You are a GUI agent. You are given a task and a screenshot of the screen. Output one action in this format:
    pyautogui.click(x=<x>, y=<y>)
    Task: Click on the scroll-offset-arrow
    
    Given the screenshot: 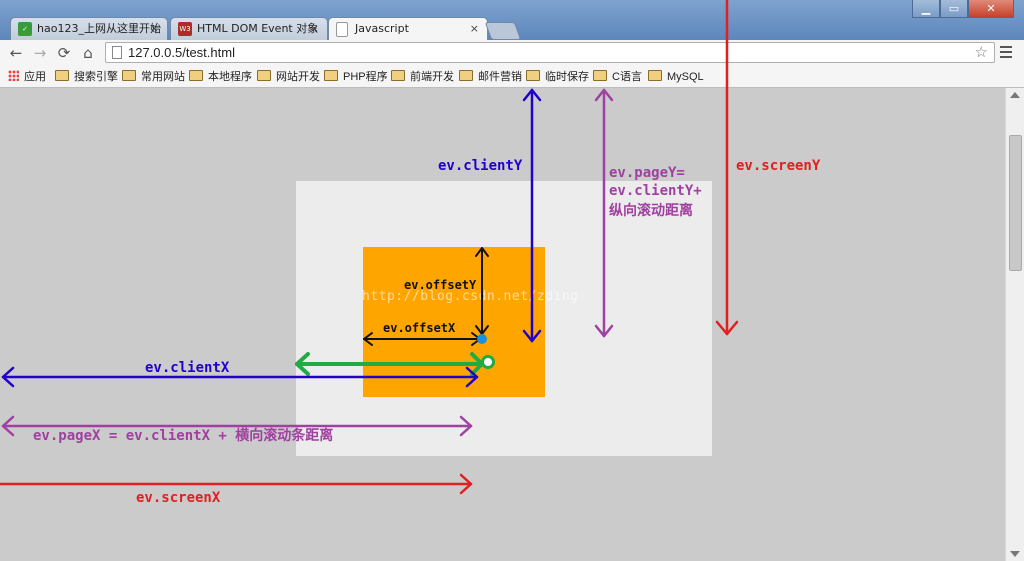 What is the action you would take?
    pyautogui.click(x=389, y=364)
    